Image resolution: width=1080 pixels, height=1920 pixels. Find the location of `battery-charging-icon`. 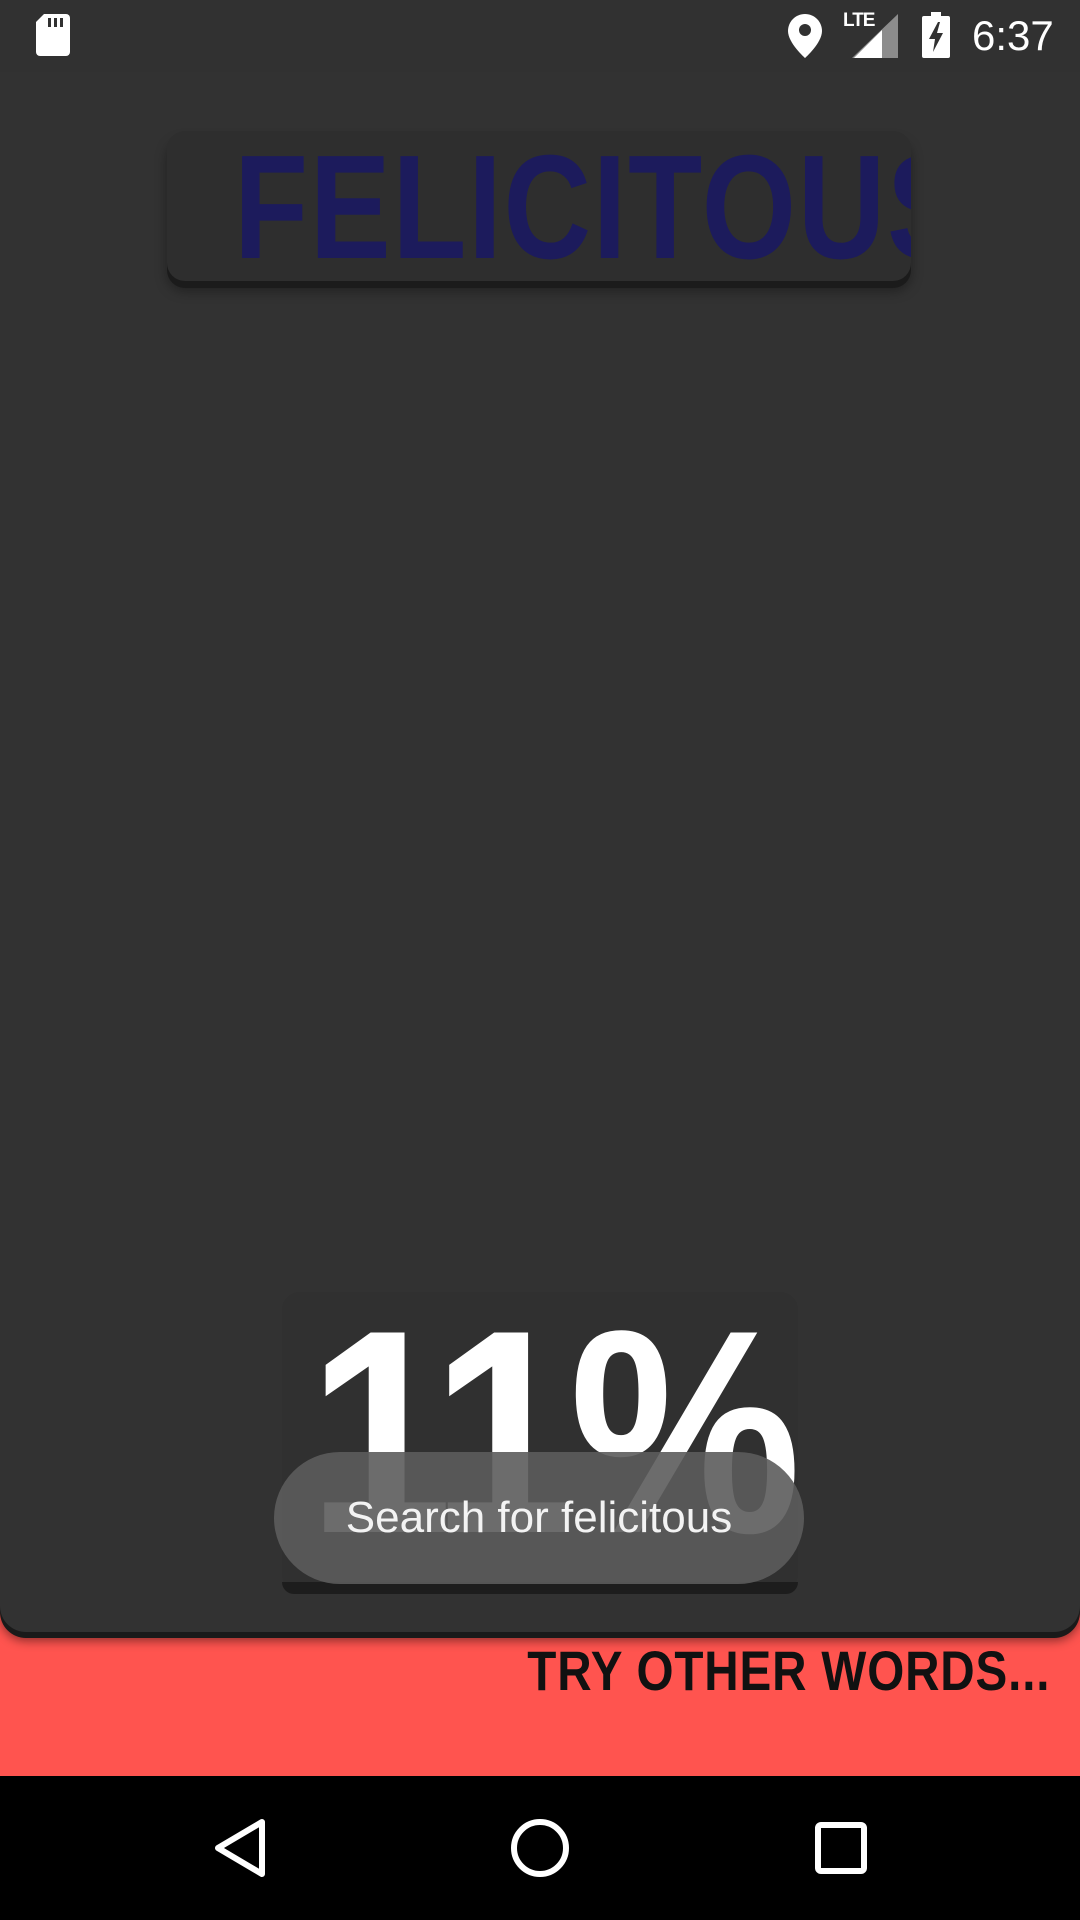

battery-charging-icon is located at coordinates (936, 37).